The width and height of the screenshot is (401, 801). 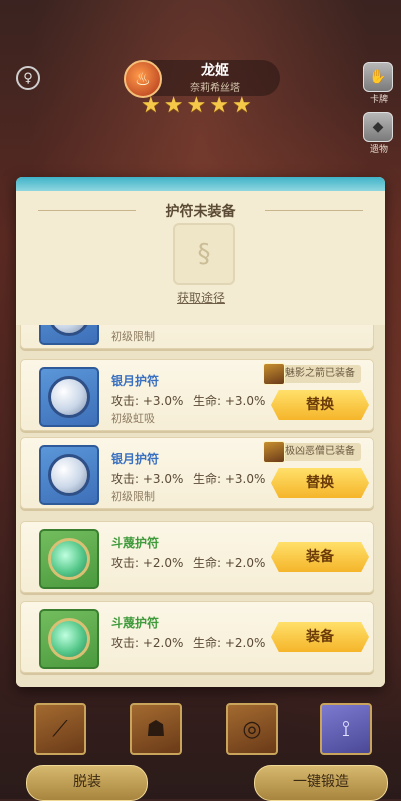 I want to click on equipped-by-text: 魅影之箭已装备, so click(x=320, y=373).